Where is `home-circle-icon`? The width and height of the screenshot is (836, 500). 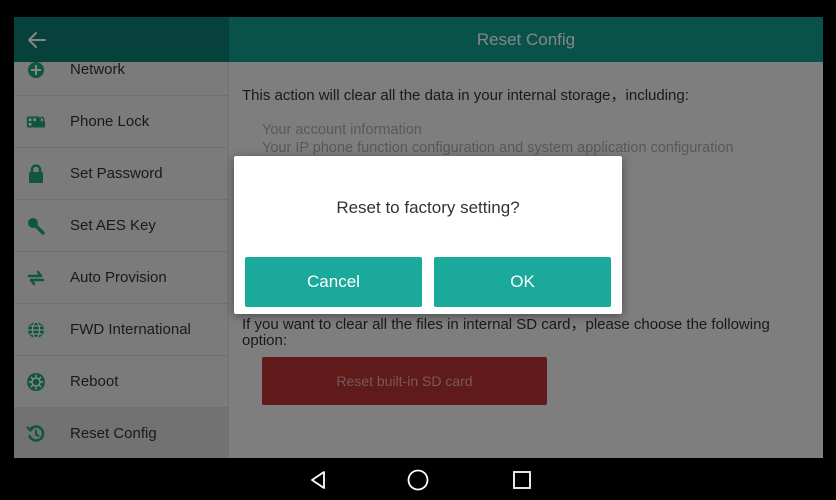
home-circle-icon is located at coordinates (418, 480).